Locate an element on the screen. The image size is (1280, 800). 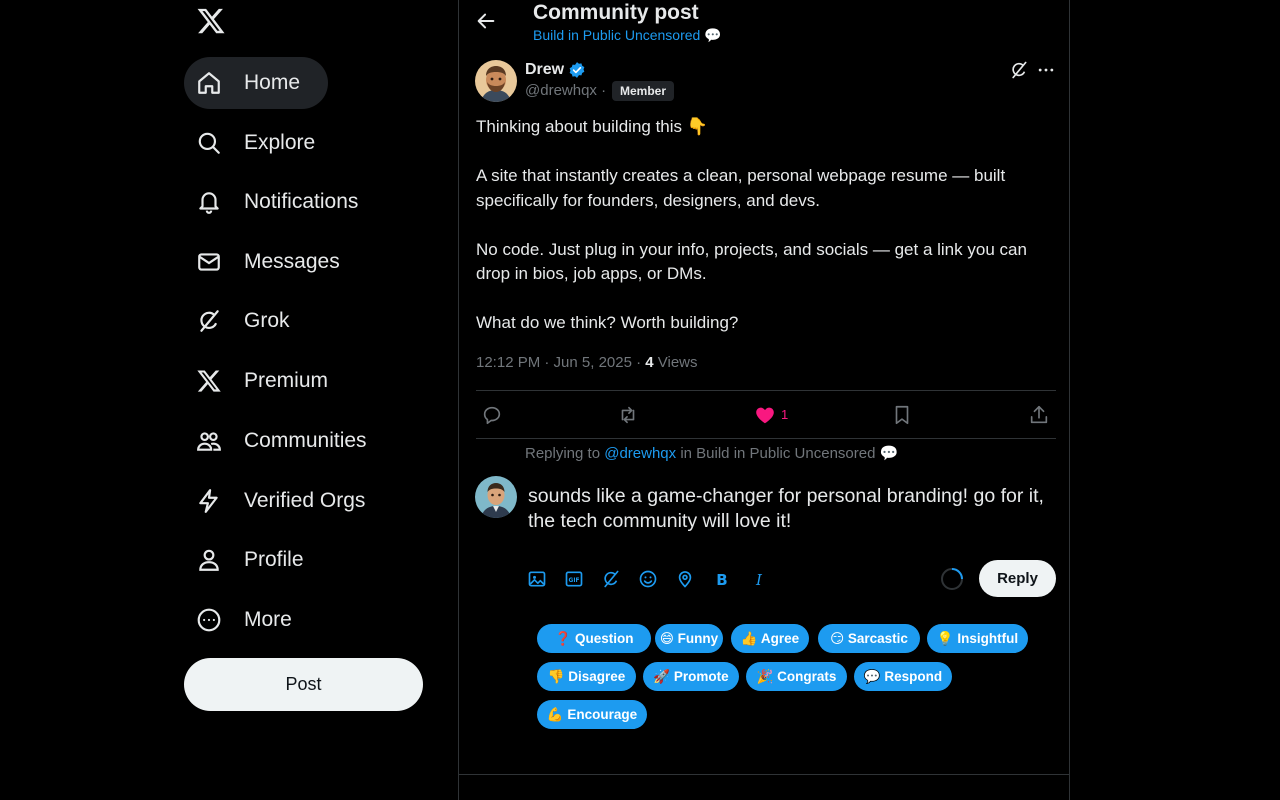
share-icon is located at coordinates (1039, 415).